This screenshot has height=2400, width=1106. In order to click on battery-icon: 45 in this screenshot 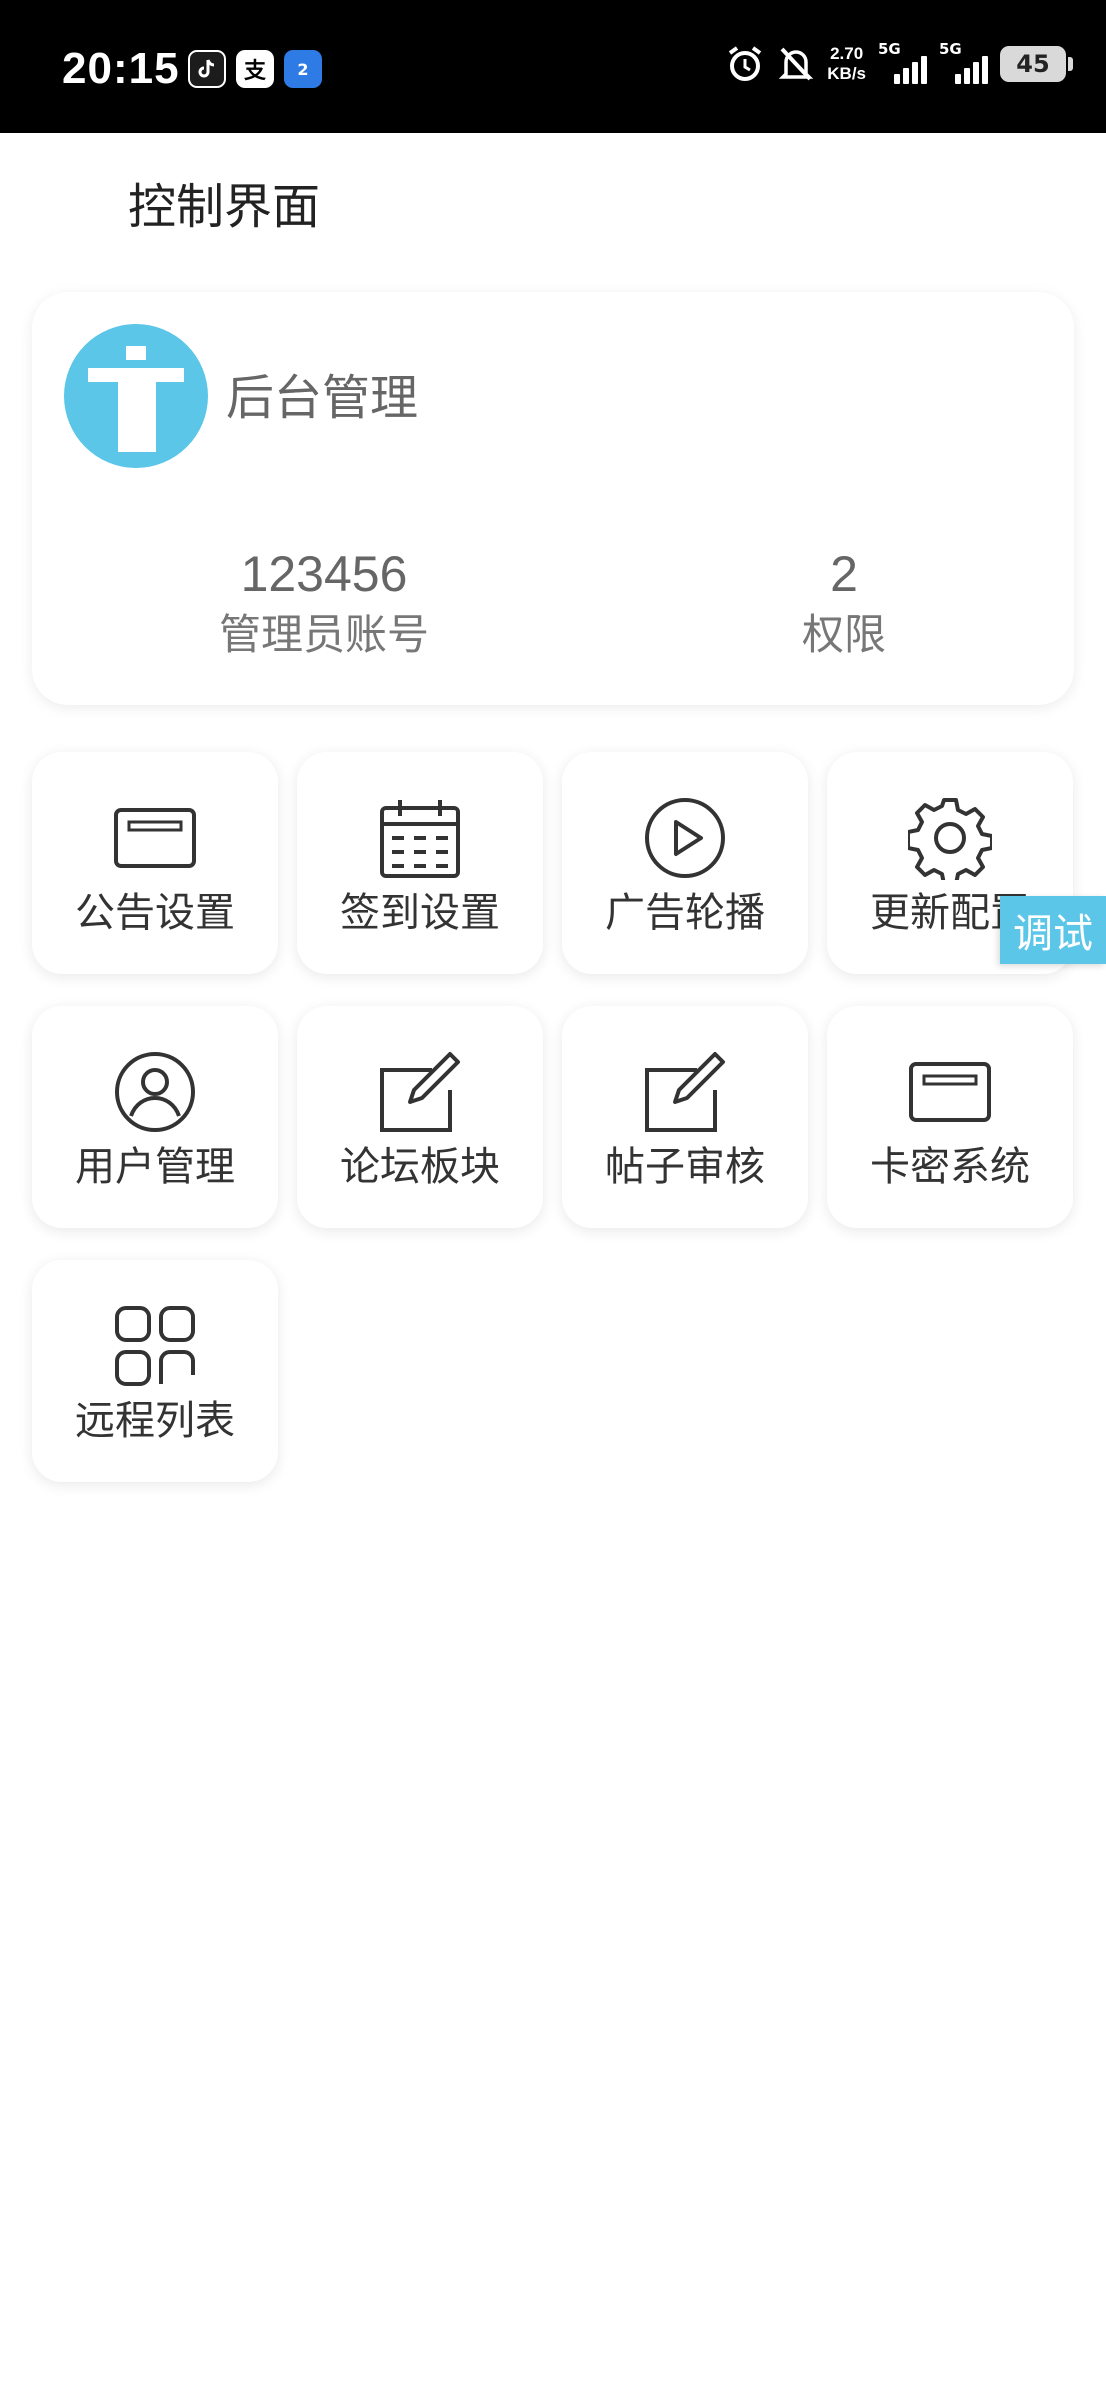, I will do `click(1036, 64)`.